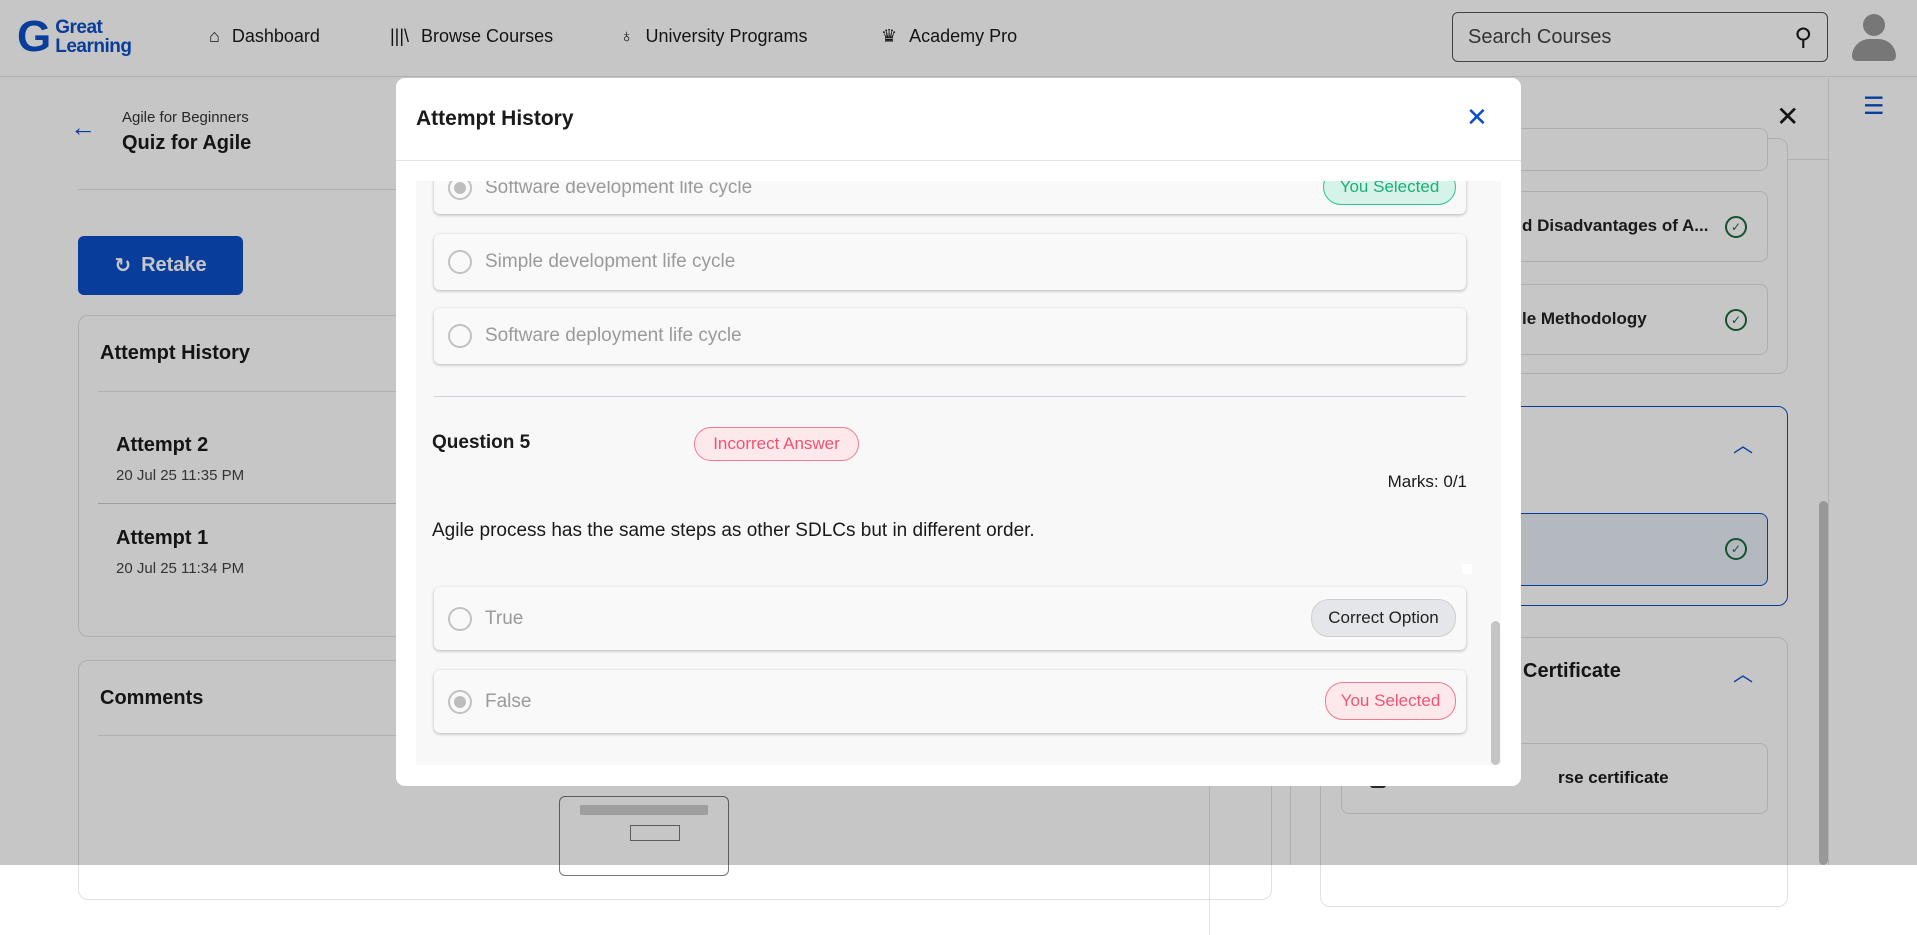  Describe the element at coordinates (1495, 693) in the screenshot. I see `modal-scrollbar` at that location.